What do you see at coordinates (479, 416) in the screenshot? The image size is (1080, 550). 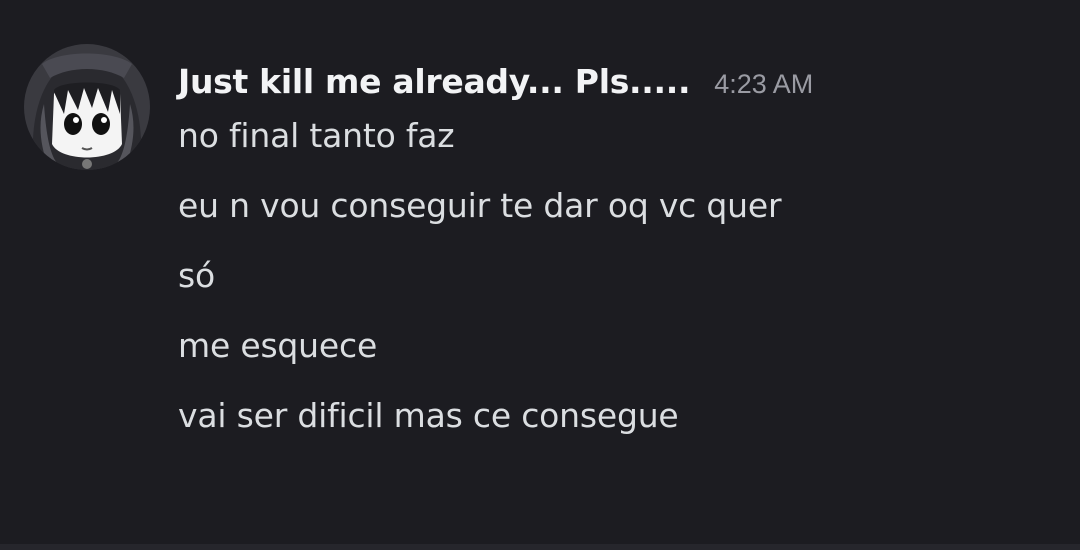 I see `message-text: vai ser dificil mas ce consegue` at bounding box center [479, 416].